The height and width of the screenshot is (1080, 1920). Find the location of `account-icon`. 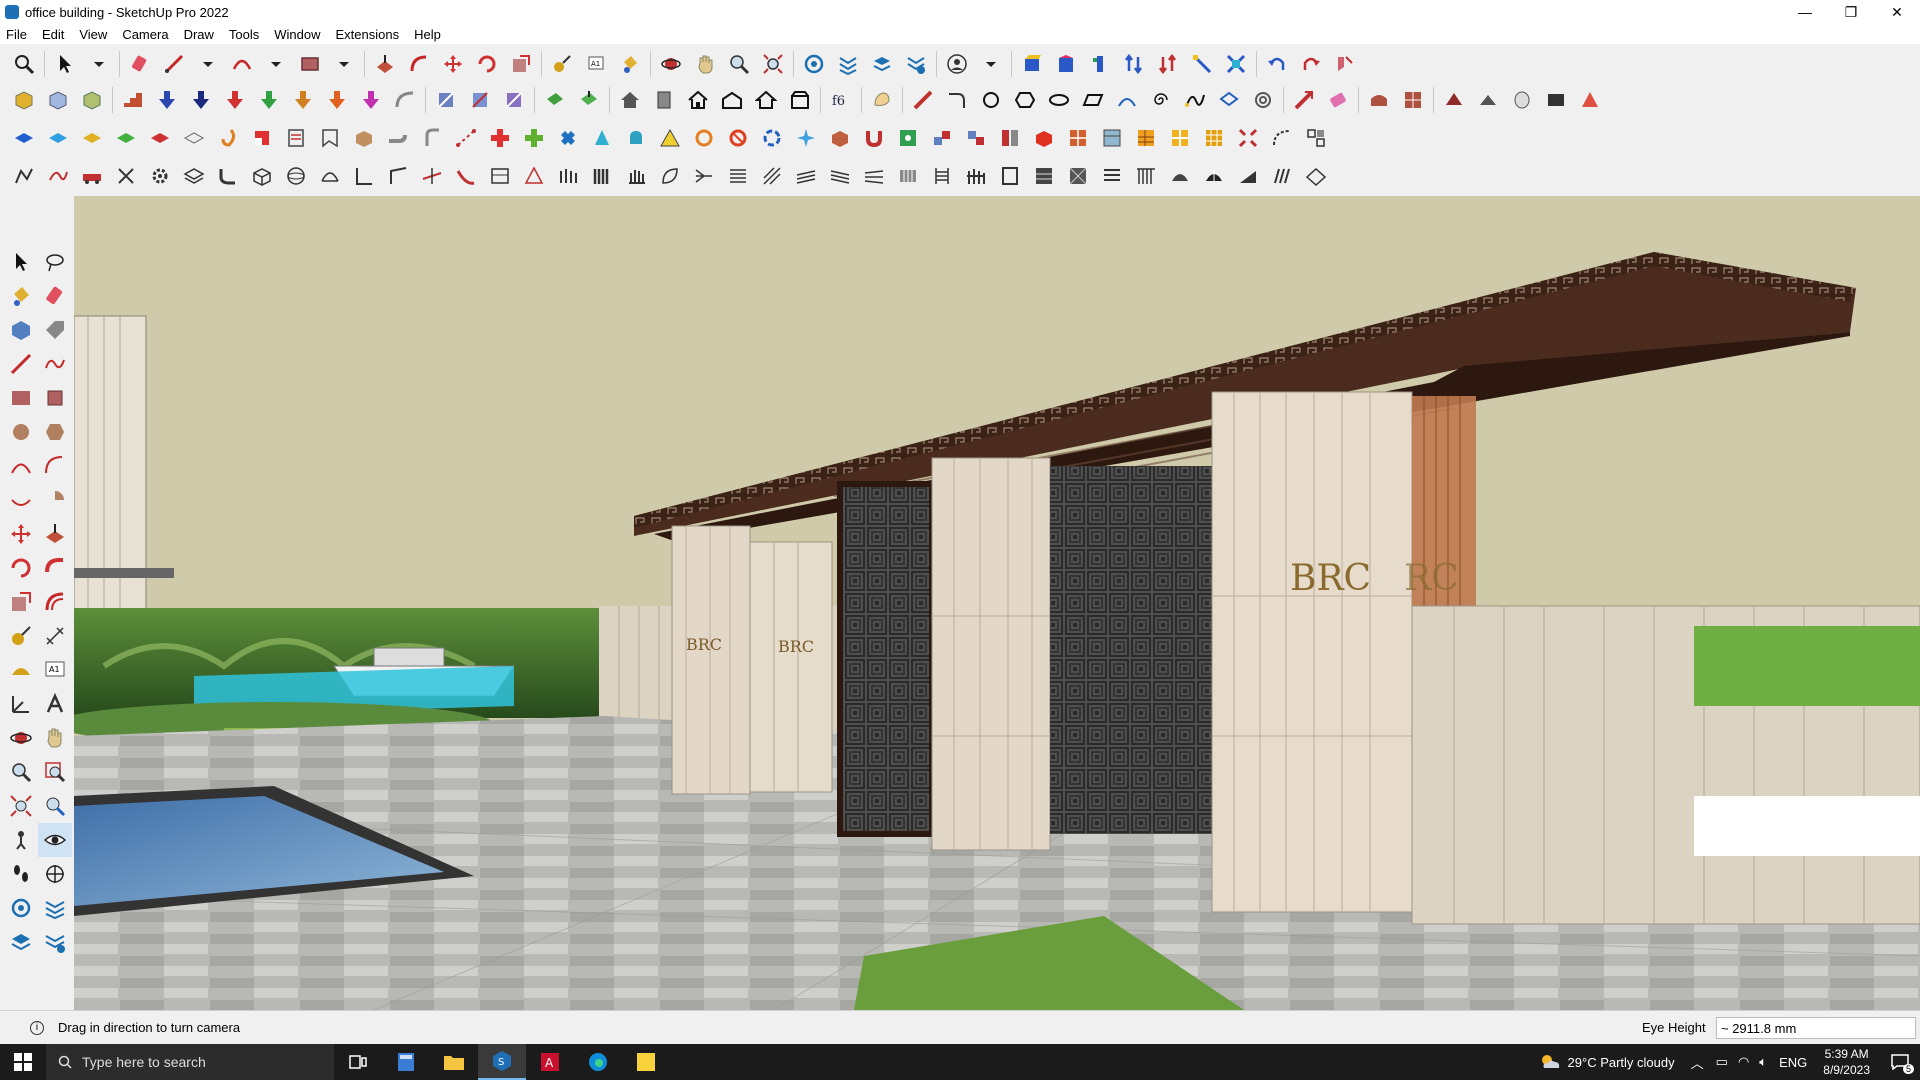

account-icon is located at coordinates (957, 64).